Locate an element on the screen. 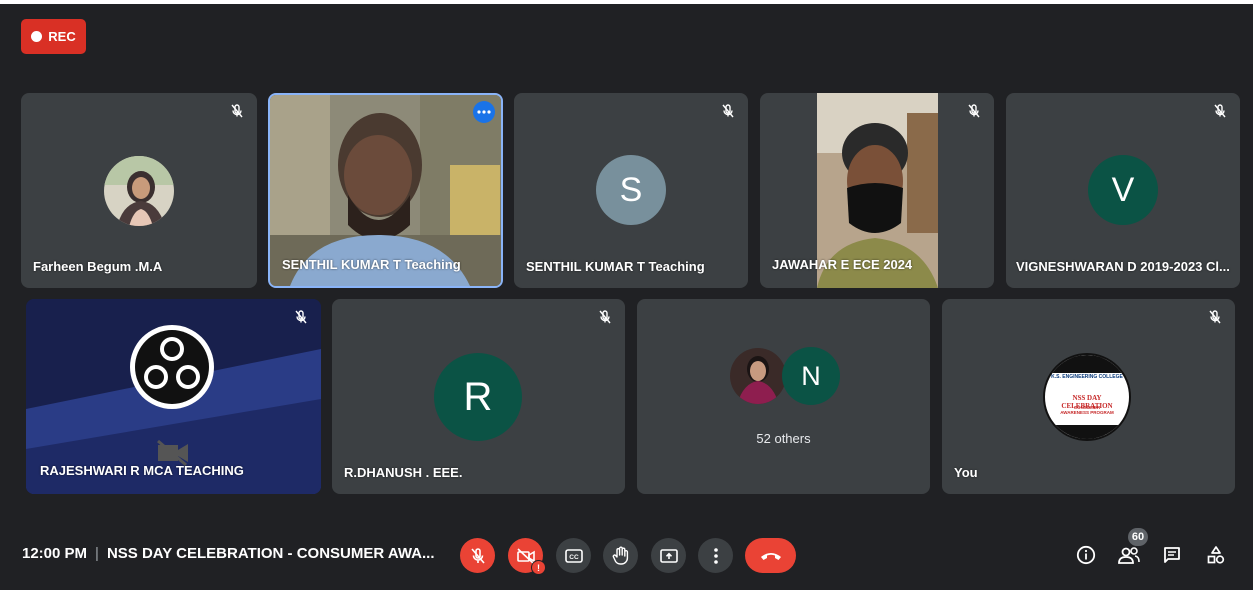 This screenshot has width=1253, height=590. participant-name: RAJESHWARI R MCA TEACHING is located at coordinates (142, 470).